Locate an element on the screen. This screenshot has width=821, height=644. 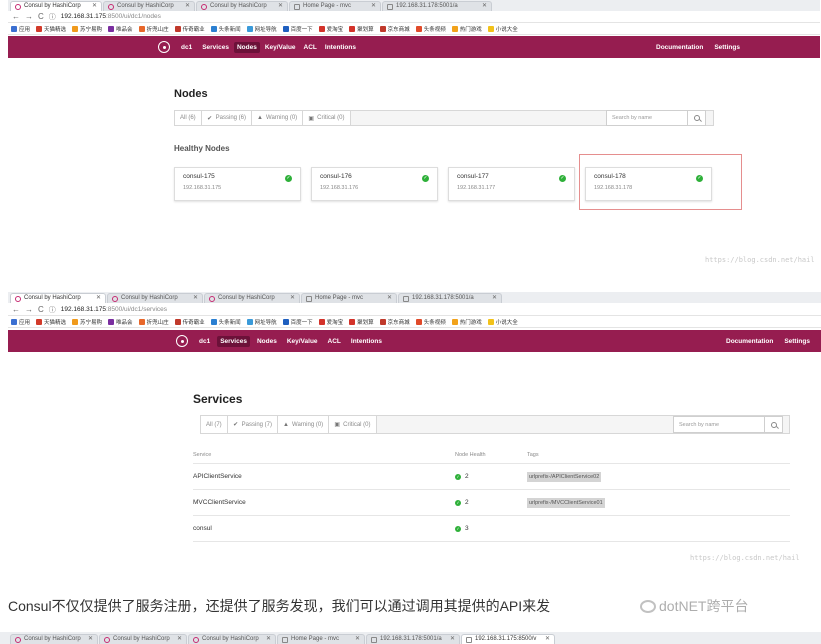
service-name: MVCClientService is located at coordinates (324, 502).